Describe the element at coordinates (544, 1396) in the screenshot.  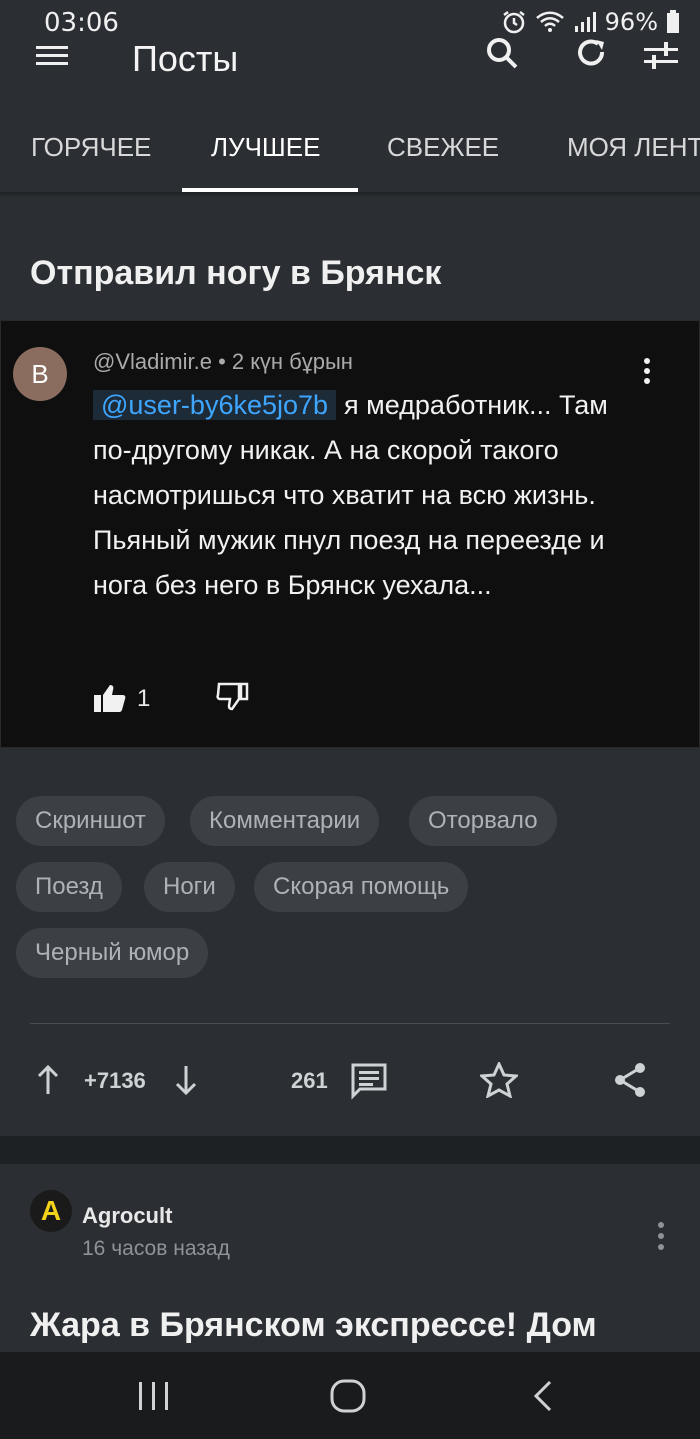
I see `back-icon` at that location.